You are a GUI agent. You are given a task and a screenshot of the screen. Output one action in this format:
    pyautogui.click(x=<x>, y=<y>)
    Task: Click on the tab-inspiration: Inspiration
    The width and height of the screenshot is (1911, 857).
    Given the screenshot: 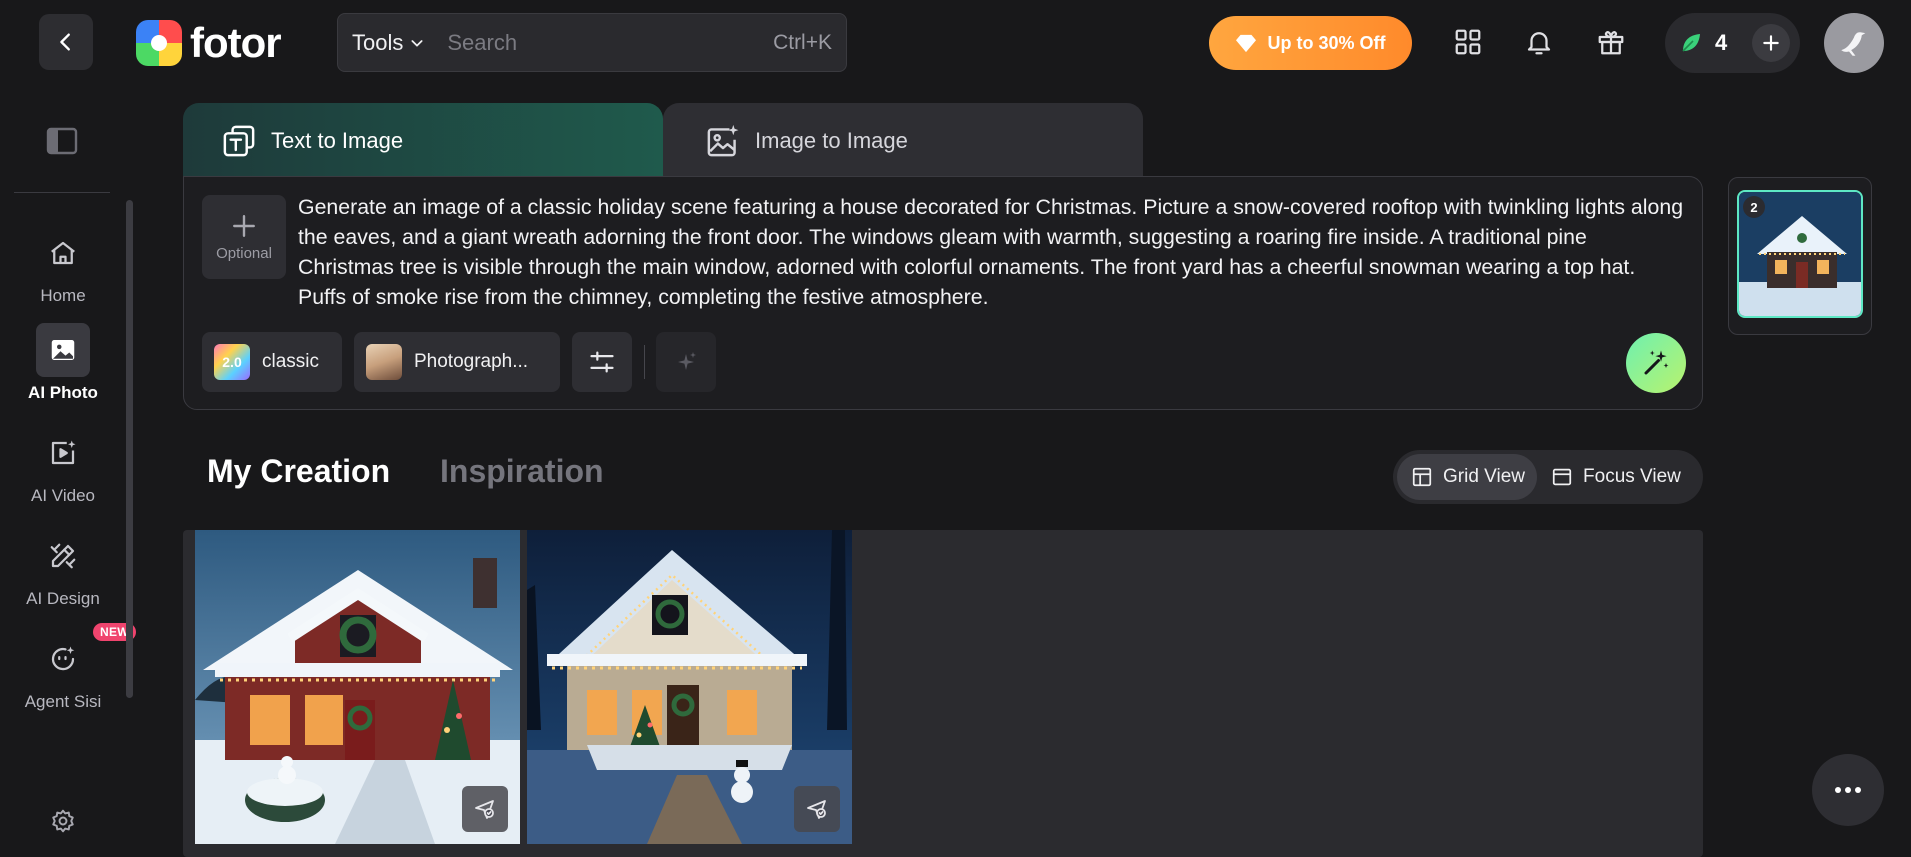 What is the action you would take?
    pyautogui.click(x=522, y=471)
    